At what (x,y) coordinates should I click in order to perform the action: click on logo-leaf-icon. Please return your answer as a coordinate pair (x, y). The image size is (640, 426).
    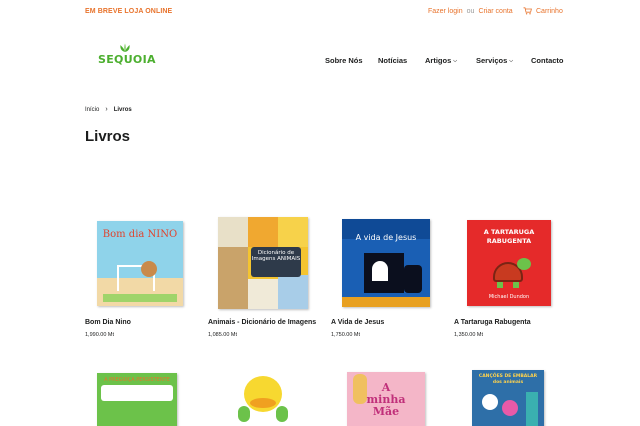
    Looking at the image, I should click on (125, 47).